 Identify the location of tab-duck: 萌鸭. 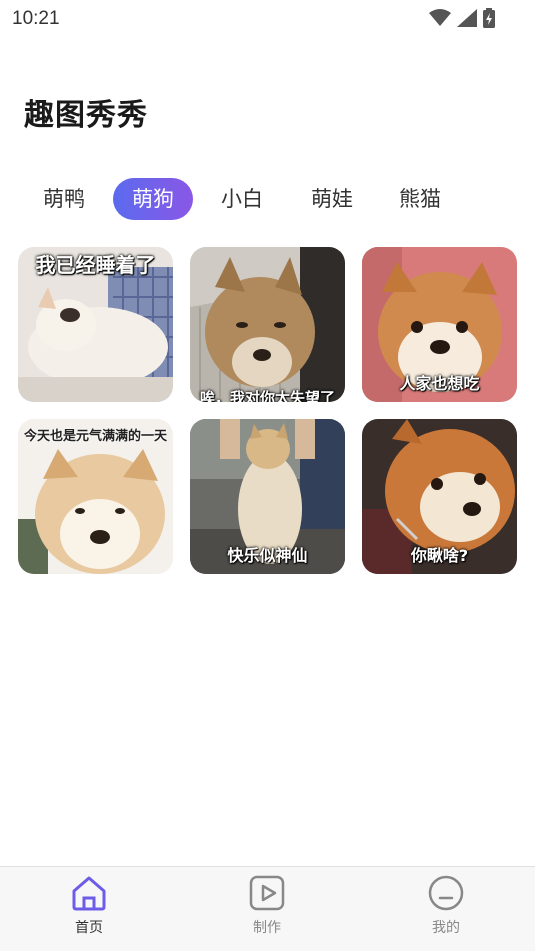
(64, 199).